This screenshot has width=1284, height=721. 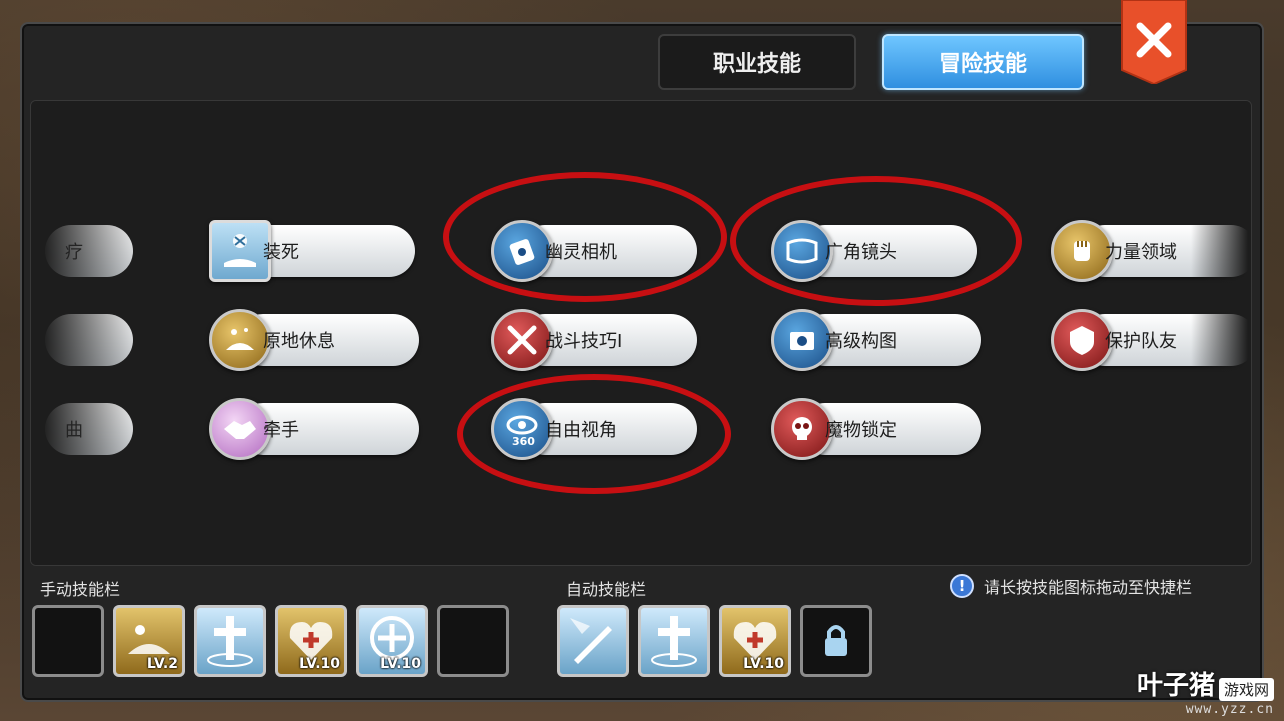 What do you see at coordinates (1246, 689) in the screenshot?
I see `watermark-box: 游戏网` at bounding box center [1246, 689].